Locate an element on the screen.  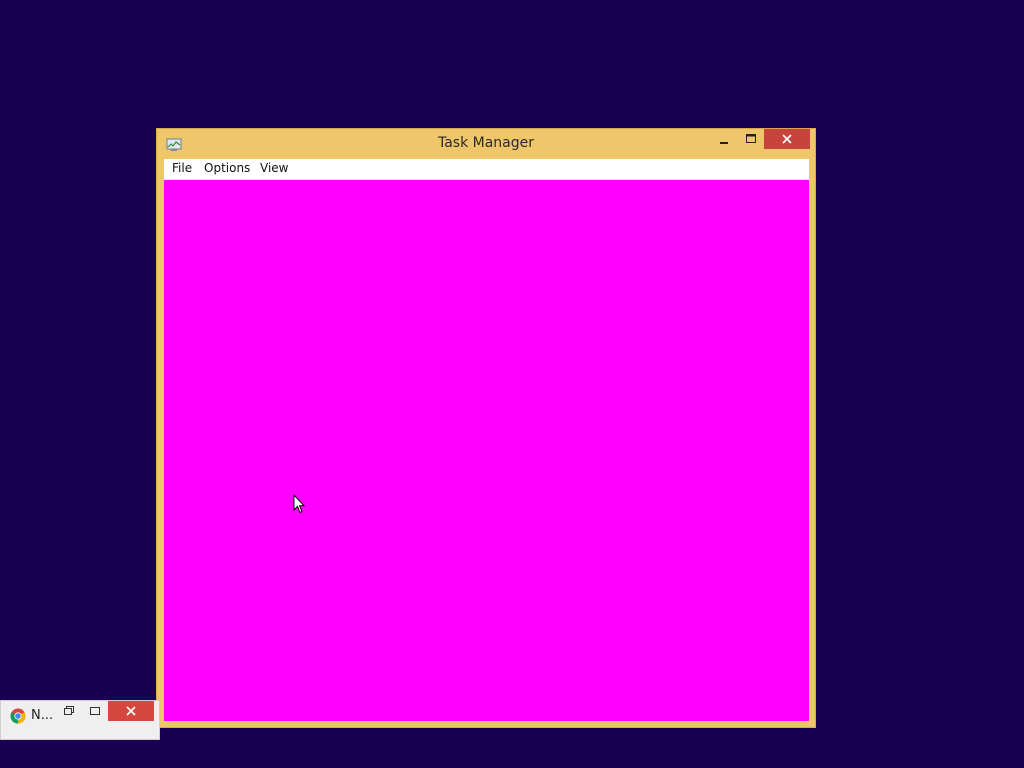
menu-file: File is located at coordinates (182, 168).